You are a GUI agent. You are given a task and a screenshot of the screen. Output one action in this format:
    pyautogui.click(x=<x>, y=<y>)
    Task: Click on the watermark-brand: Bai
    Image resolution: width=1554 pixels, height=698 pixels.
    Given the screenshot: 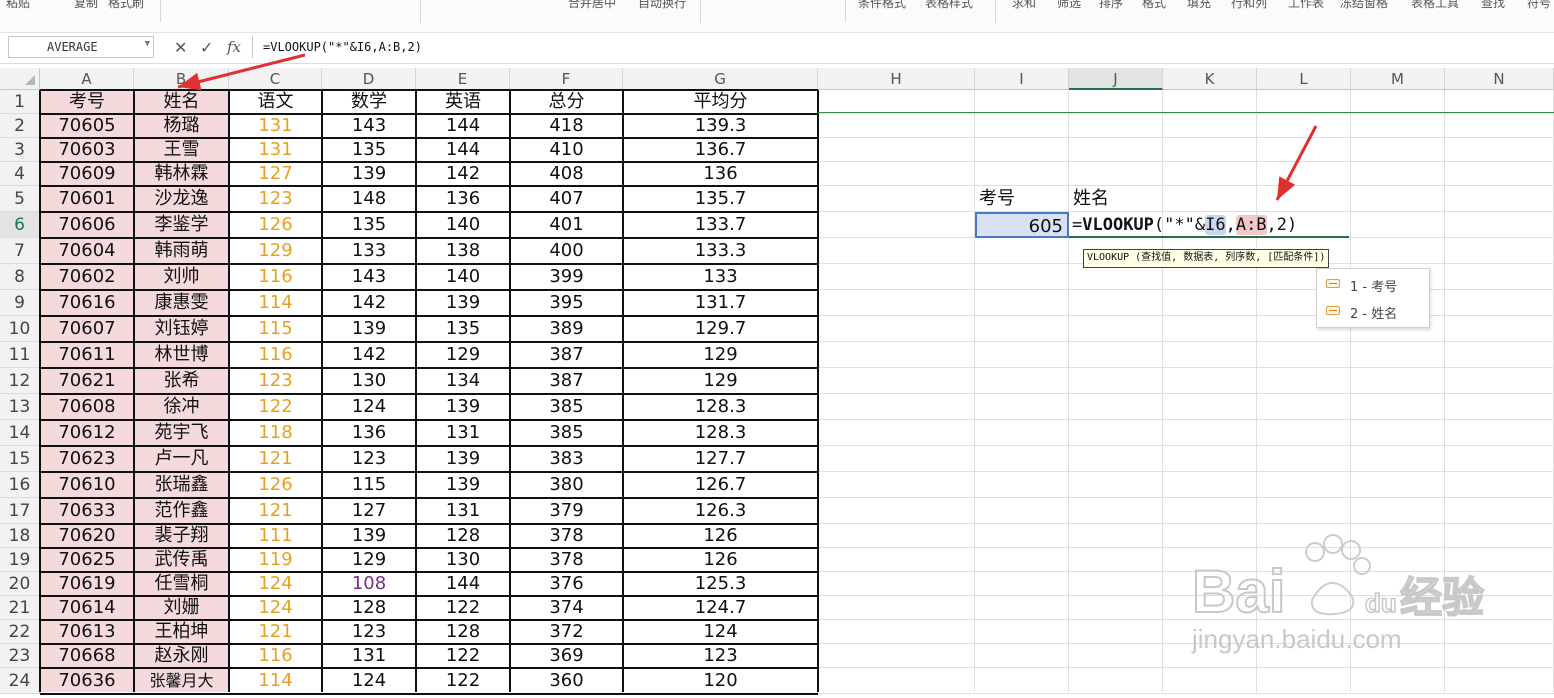 What is the action you would take?
    pyautogui.click(x=1238, y=591)
    